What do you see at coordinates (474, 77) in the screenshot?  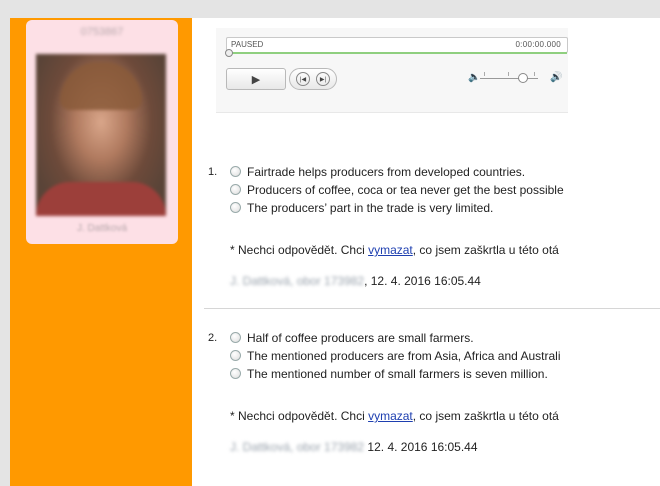 I see `volume-mute-icon: 🔈` at bounding box center [474, 77].